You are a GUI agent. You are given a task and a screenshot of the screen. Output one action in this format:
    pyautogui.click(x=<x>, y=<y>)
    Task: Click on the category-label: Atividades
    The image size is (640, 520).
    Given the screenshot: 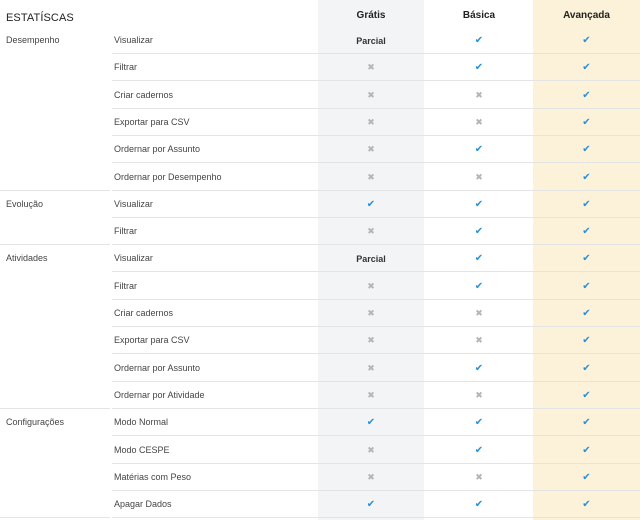 What is the action you would take?
    pyautogui.click(x=27, y=258)
    